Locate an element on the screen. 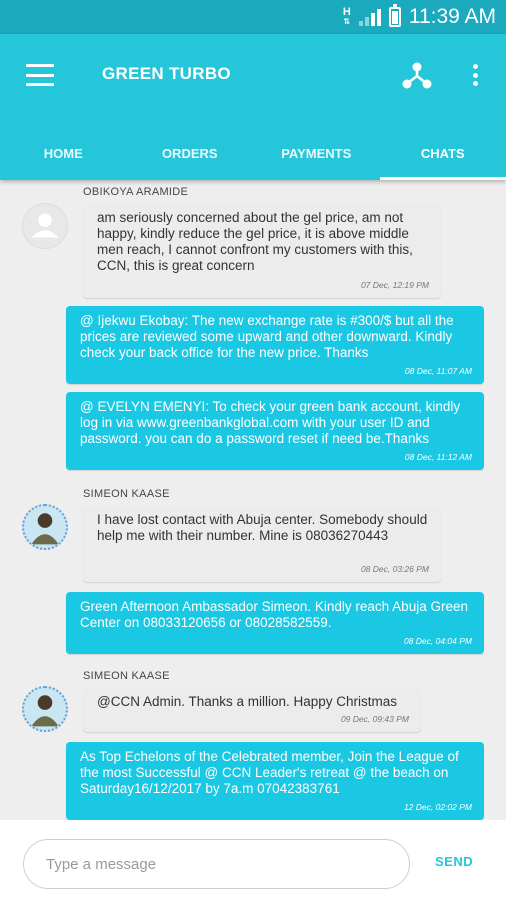 The image size is (506, 900). tab-chats: CHATS is located at coordinates (442, 153).